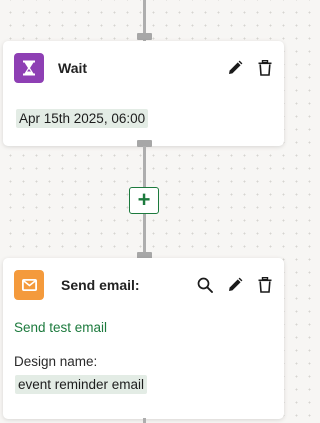  What do you see at coordinates (82, 118) in the screenshot?
I see `wait-until-value: Apr 15th 2025, 06:00` at bounding box center [82, 118].